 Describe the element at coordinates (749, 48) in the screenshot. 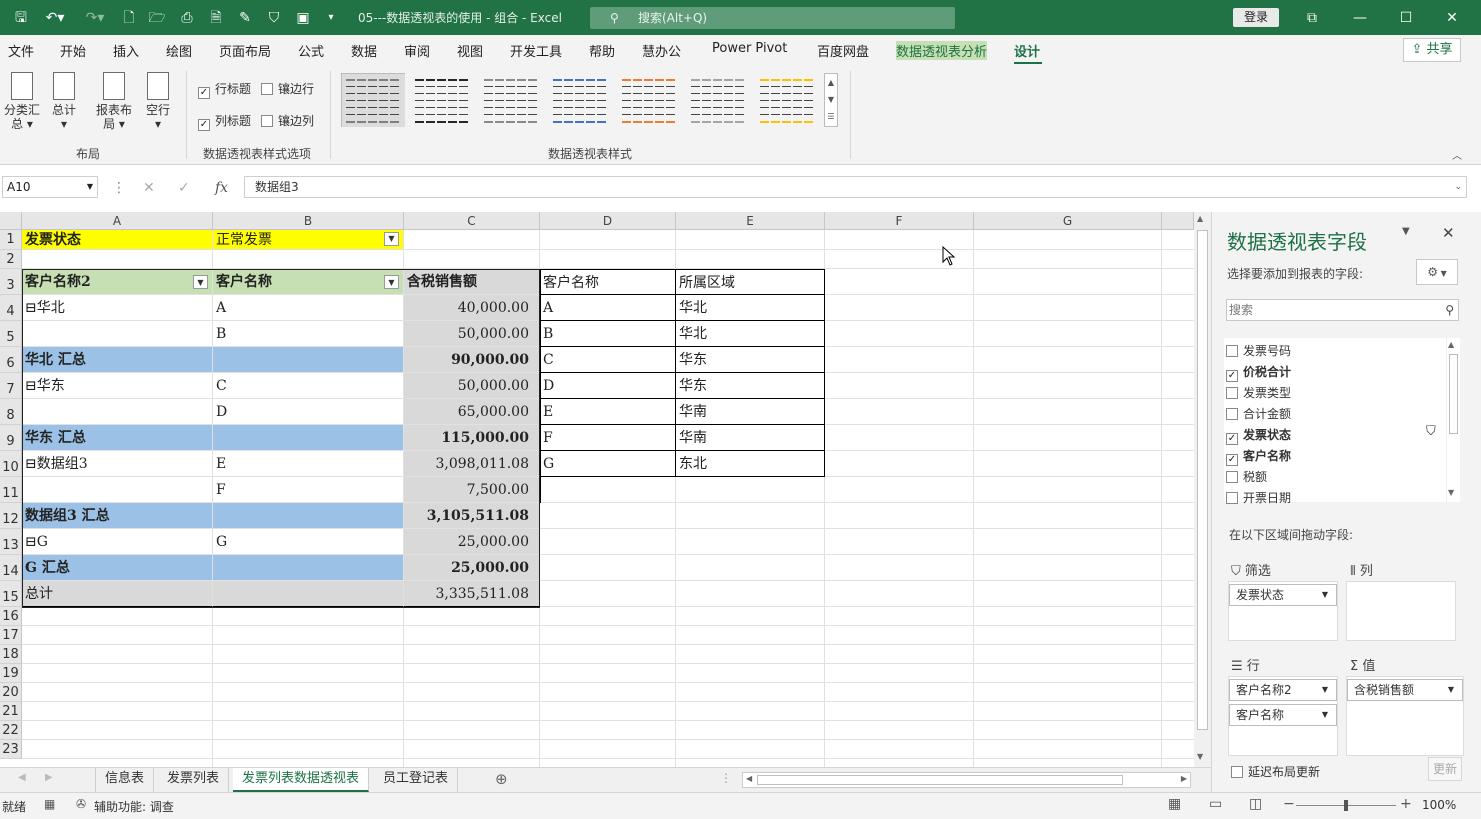

I see `tab-power-pivot: Power Pivot` at that location.